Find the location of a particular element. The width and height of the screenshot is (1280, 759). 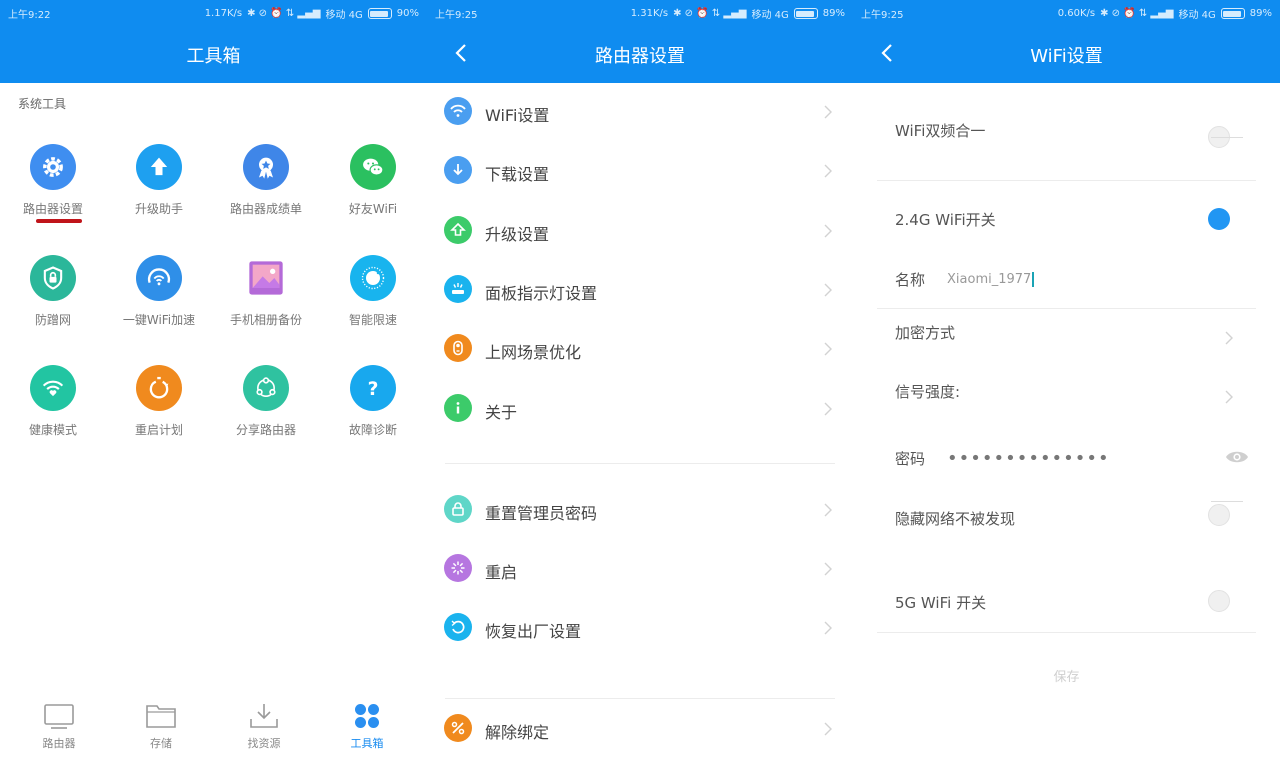

ssid-name-input: Xiaomi_1977 is located at coordinates (991, 279).